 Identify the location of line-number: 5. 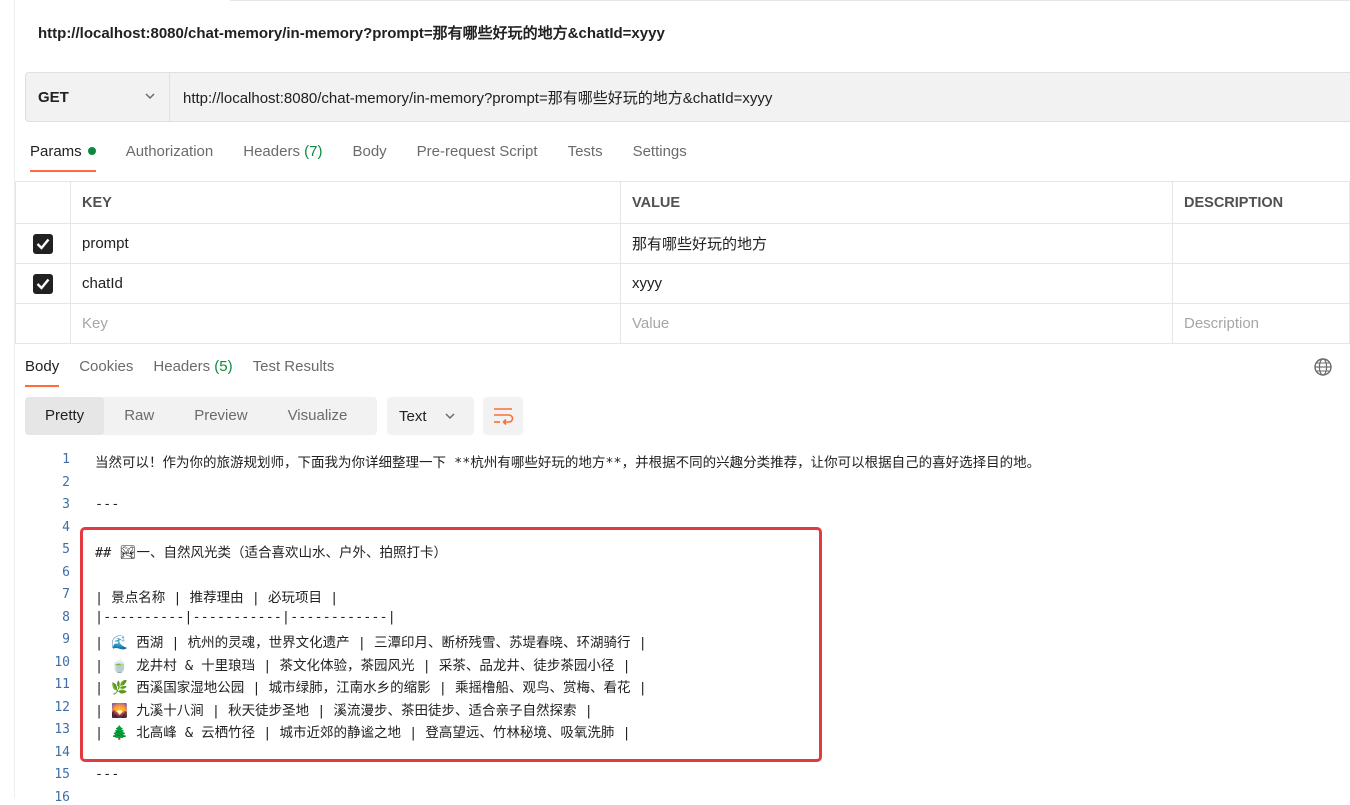
(66, 549).